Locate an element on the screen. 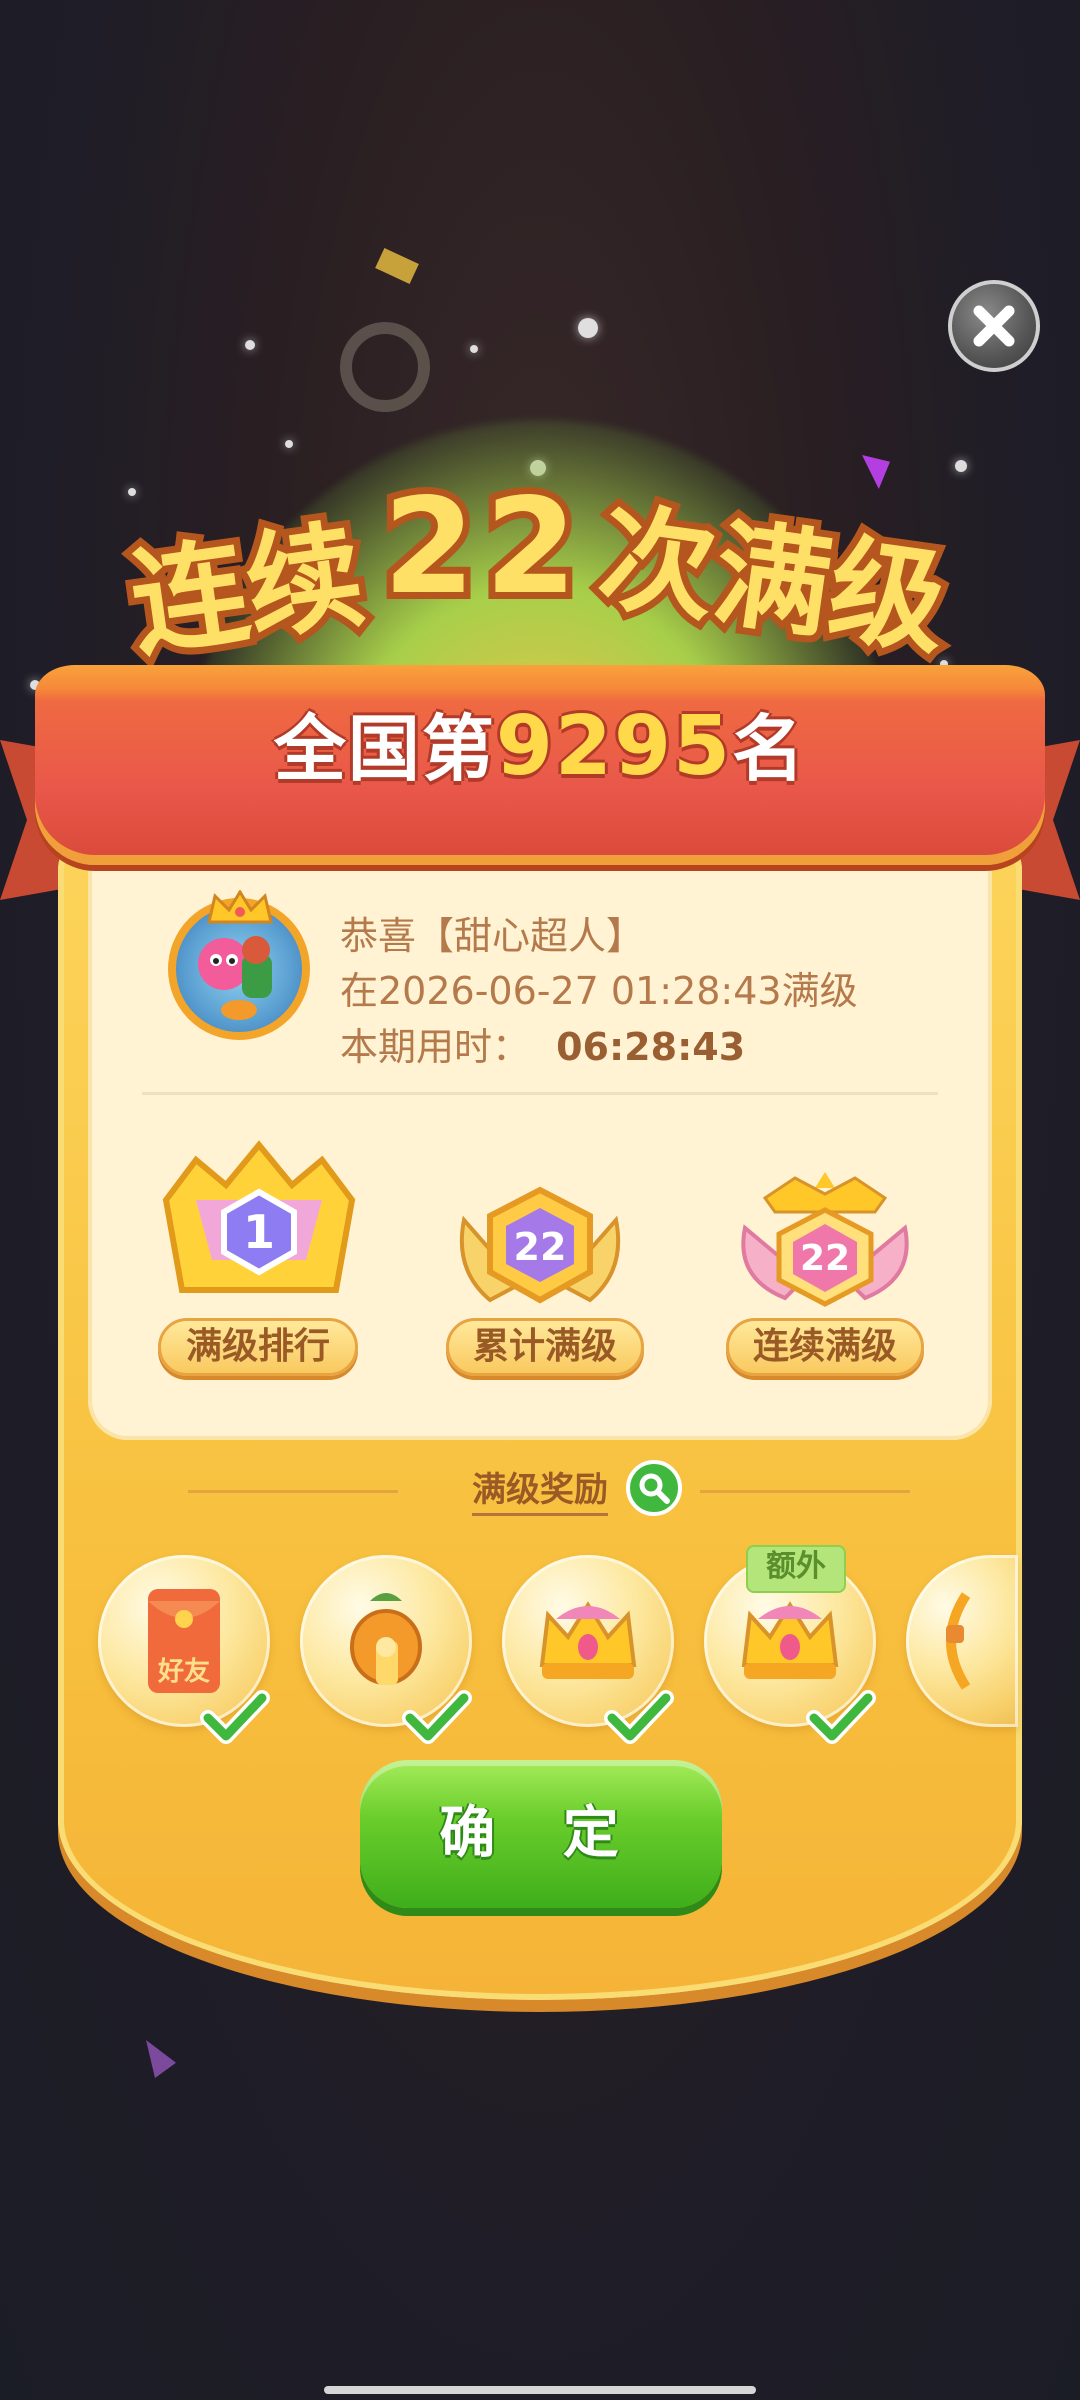  title-banner: 连续 22 次满级 is located at coordinates (538, 572).